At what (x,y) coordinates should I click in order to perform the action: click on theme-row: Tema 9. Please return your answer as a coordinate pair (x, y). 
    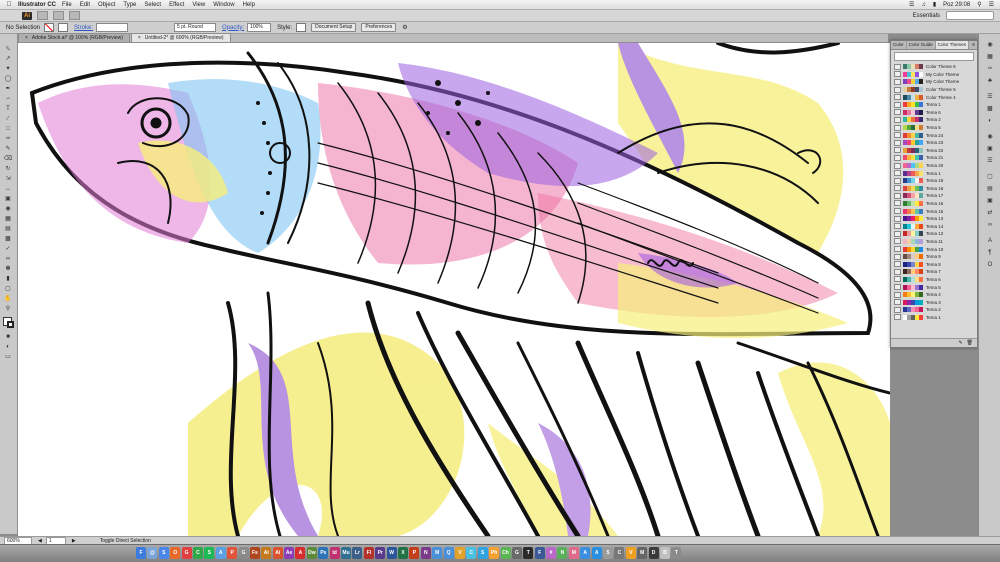
    Looking at the image, I should click on (934, 257).